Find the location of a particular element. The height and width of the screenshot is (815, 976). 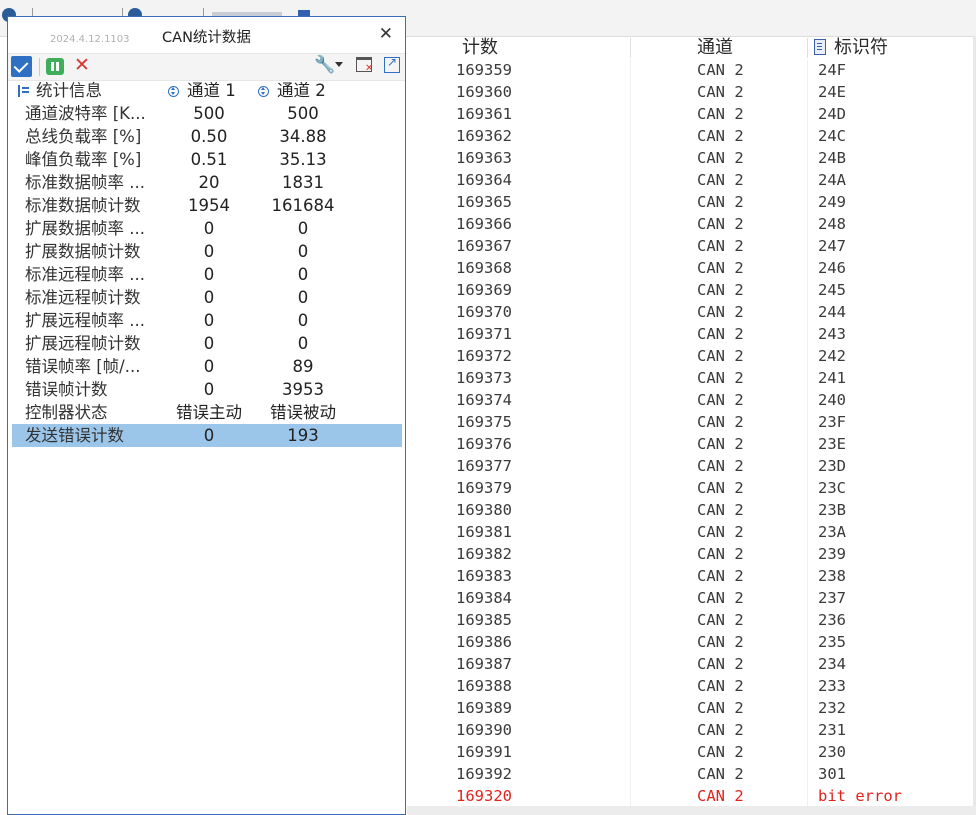

channel-2-header: 通道 2 is located at coordinates (304, 90).